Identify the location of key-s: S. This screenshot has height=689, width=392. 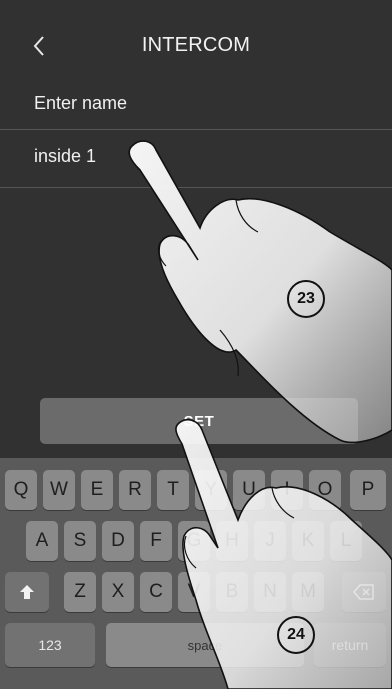
(80, 541).